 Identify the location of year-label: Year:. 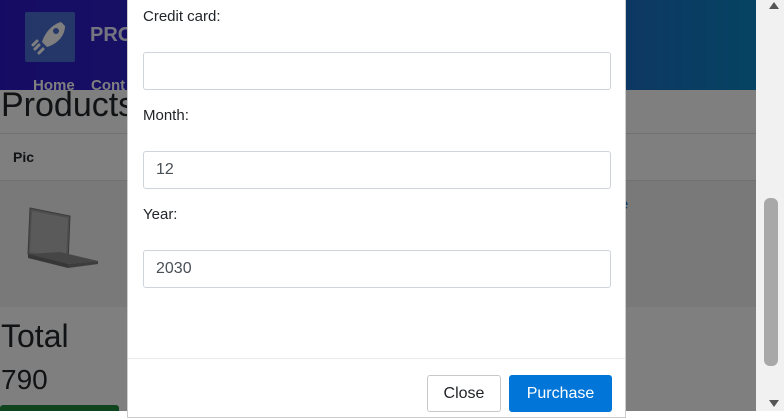
(160, 214).